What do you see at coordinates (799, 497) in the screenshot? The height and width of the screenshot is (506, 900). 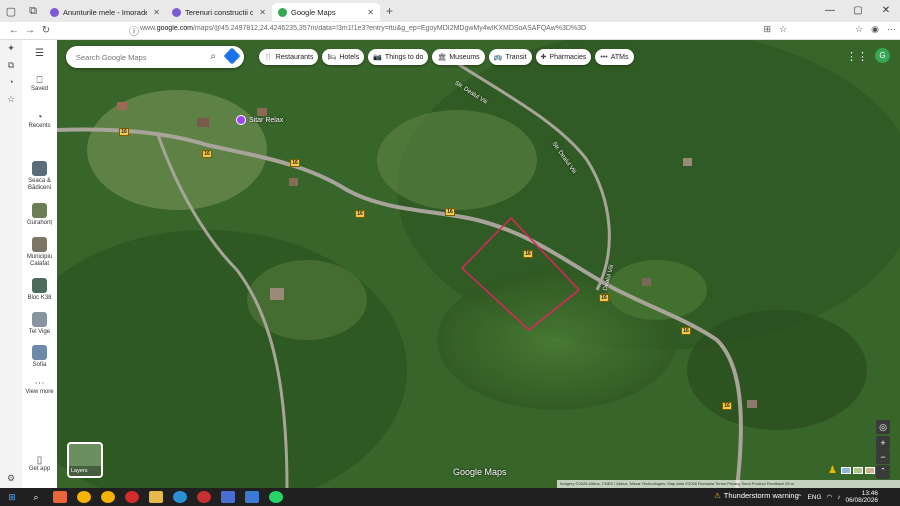 I see `tray-chevron-icon: ⌃` at bounding box center [799, 497].